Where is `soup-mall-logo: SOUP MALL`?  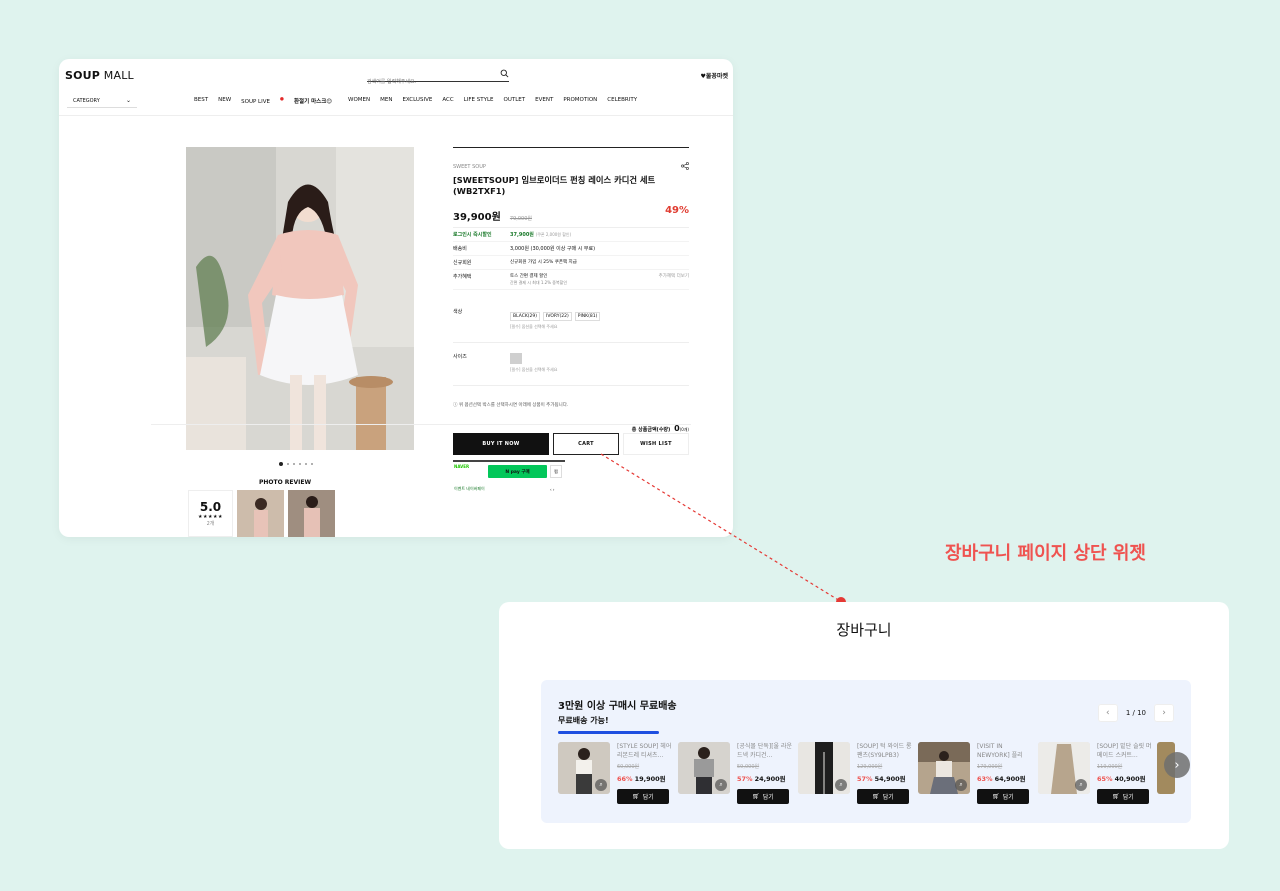
soup-mall-logo: SOUP MALL is located at coordinates (99, 75).